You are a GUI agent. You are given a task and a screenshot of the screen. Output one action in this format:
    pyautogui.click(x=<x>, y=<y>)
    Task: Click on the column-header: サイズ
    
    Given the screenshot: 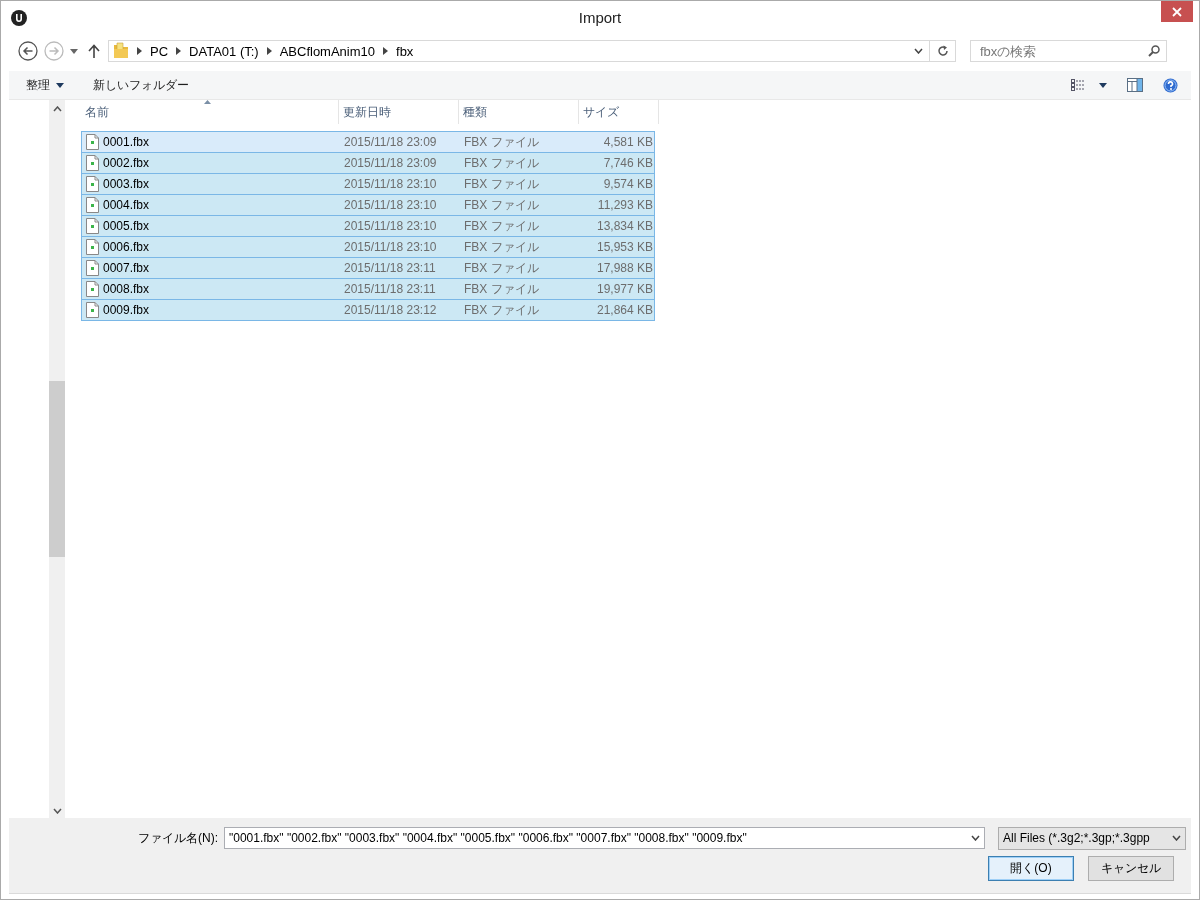 What is the action you would take?
    pyautogui.click(x=619, y=112)
    